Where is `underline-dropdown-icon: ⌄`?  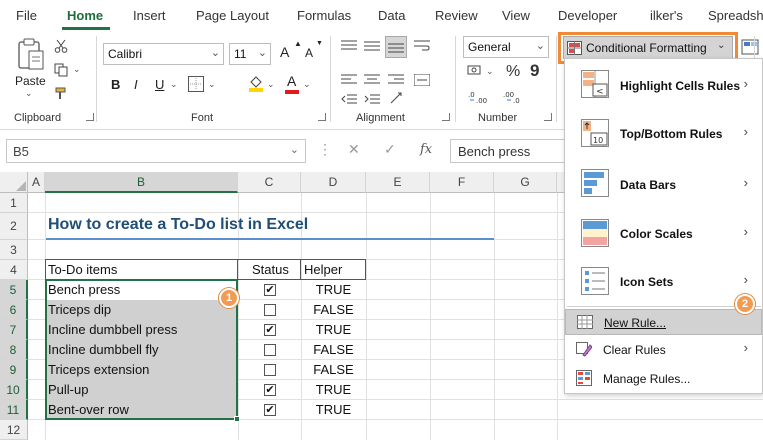 underline-dropdown-icon: ⌄ is located at coordinates (174, 84).